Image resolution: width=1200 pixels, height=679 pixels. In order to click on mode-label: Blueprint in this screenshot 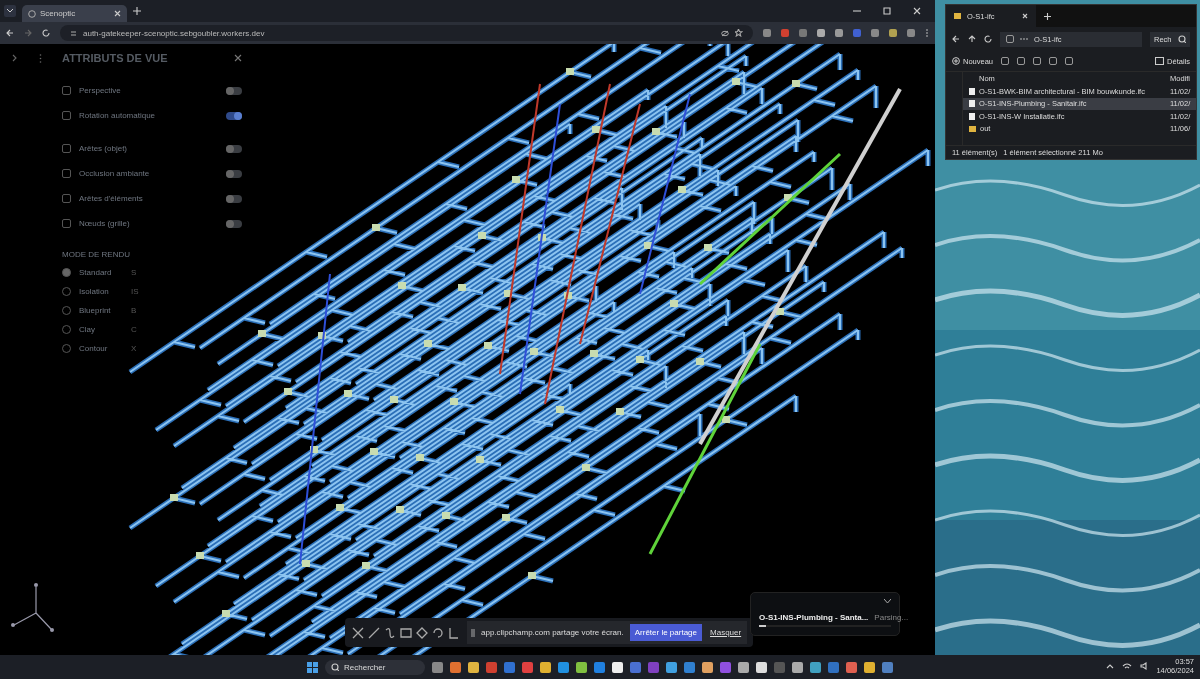, I will do `click(95, 310)`.